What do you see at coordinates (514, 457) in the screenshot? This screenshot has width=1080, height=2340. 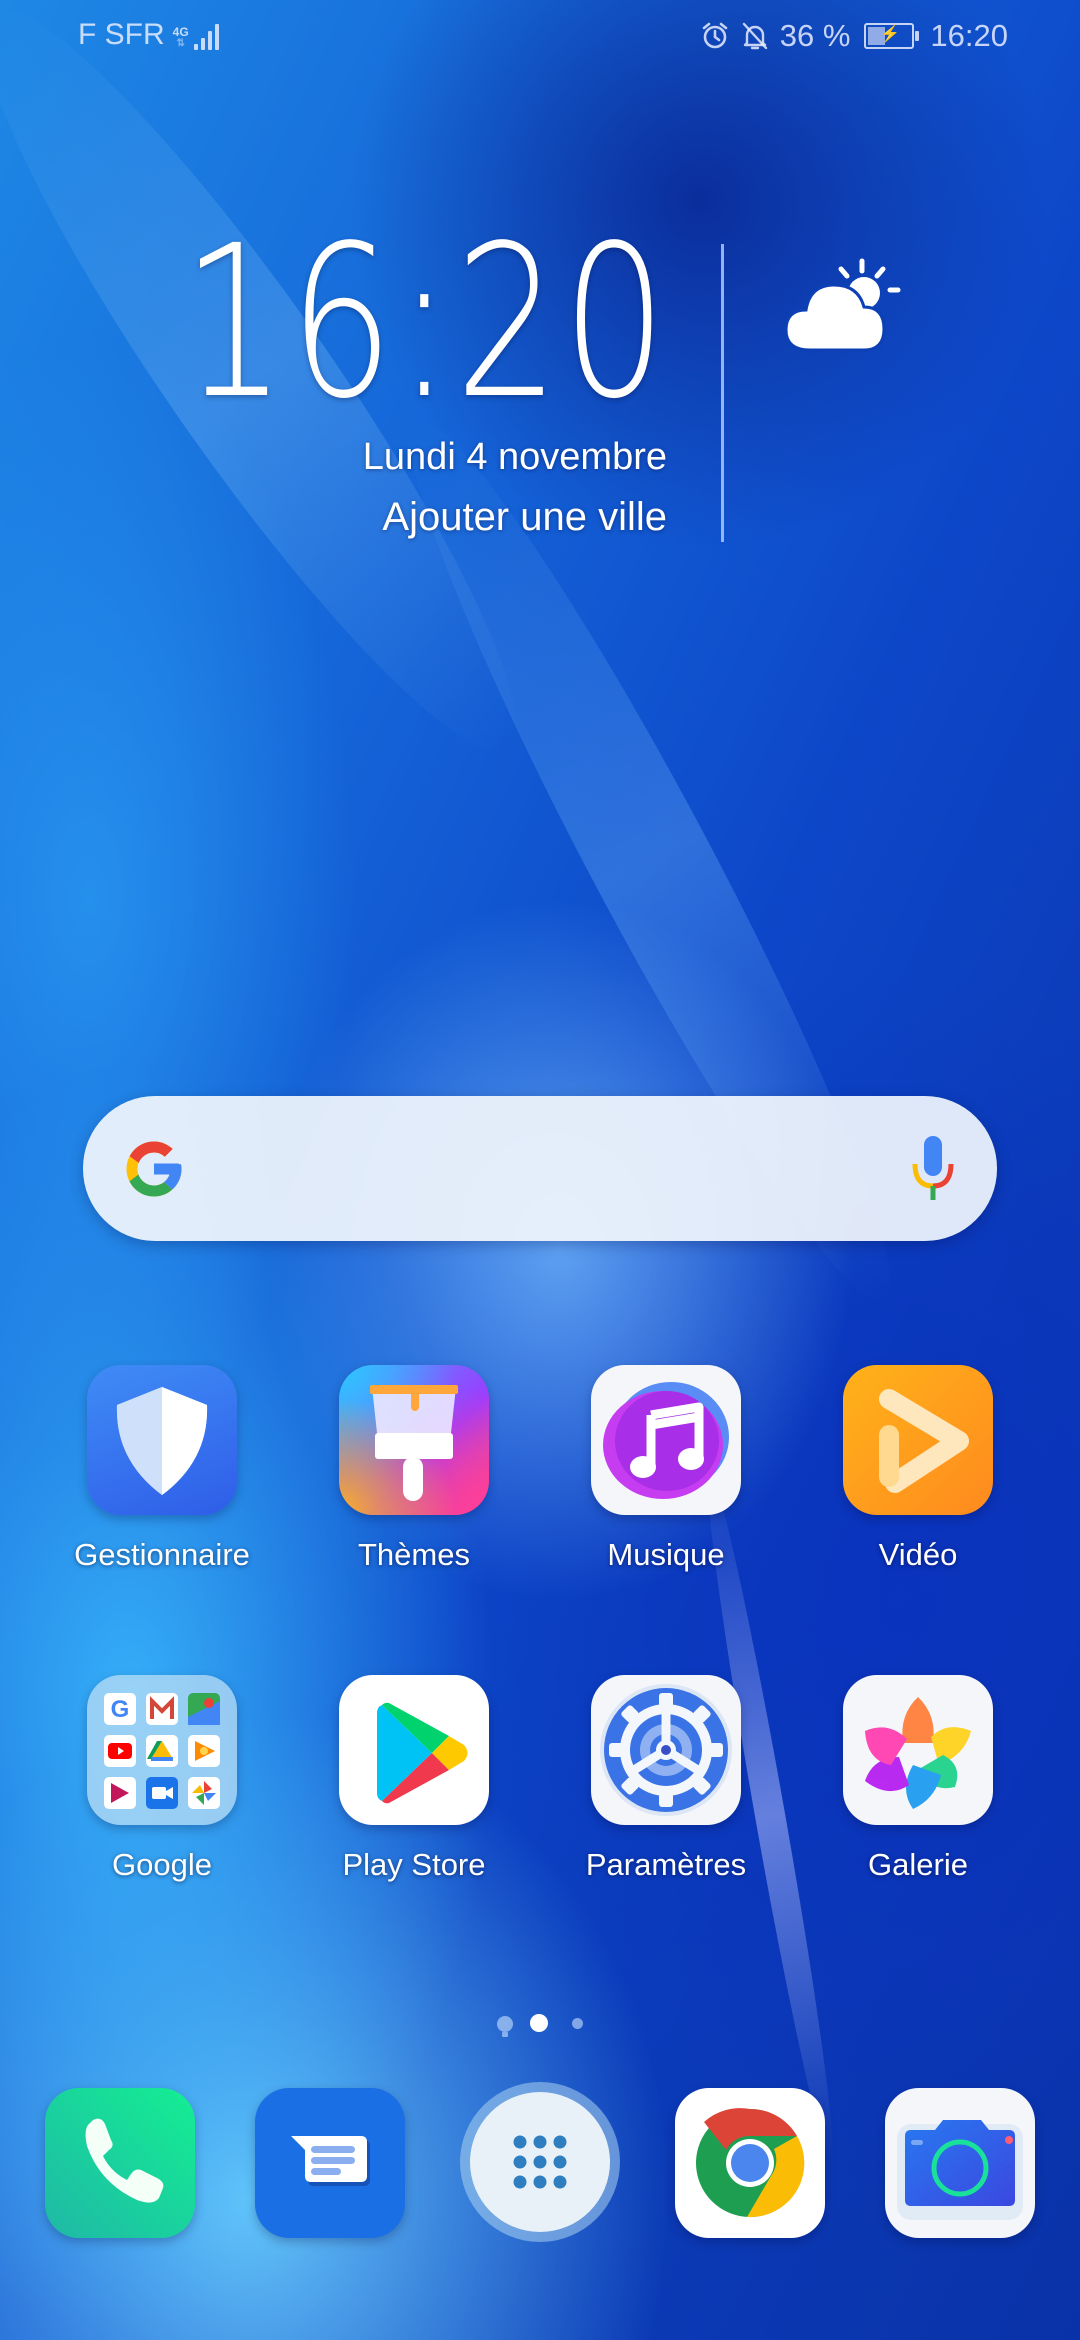 I see `clock-widget-date: Lundi 4 novembre` at bounding box center [514, 457].